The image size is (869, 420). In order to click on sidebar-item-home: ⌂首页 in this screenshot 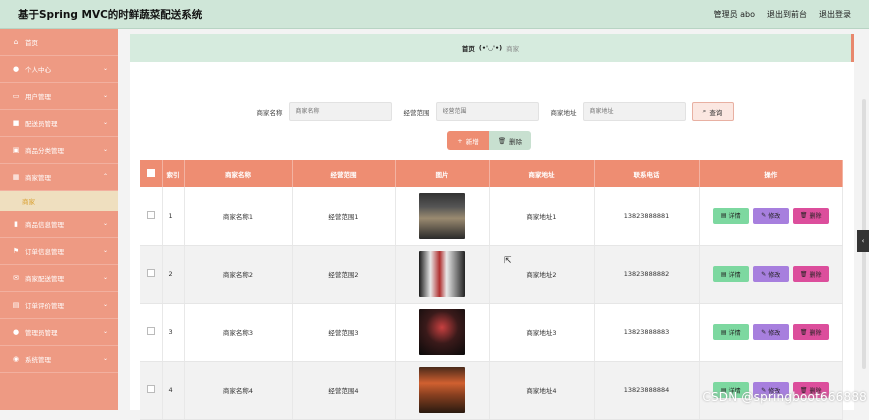, I will do `click(59, 42)`.